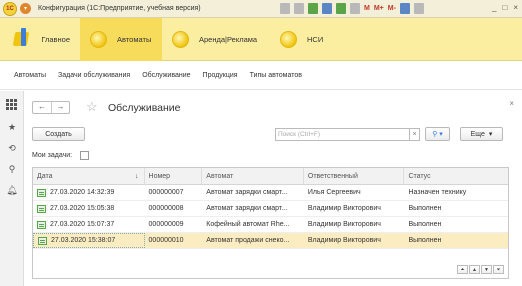 This screenshot has height=286, width=522. I want to click on my-tasks-checkbox, so click(84, 155).